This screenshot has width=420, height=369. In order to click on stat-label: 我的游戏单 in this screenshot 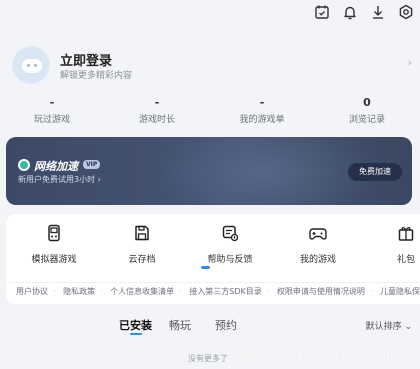, I will do `click(262, 120)`.